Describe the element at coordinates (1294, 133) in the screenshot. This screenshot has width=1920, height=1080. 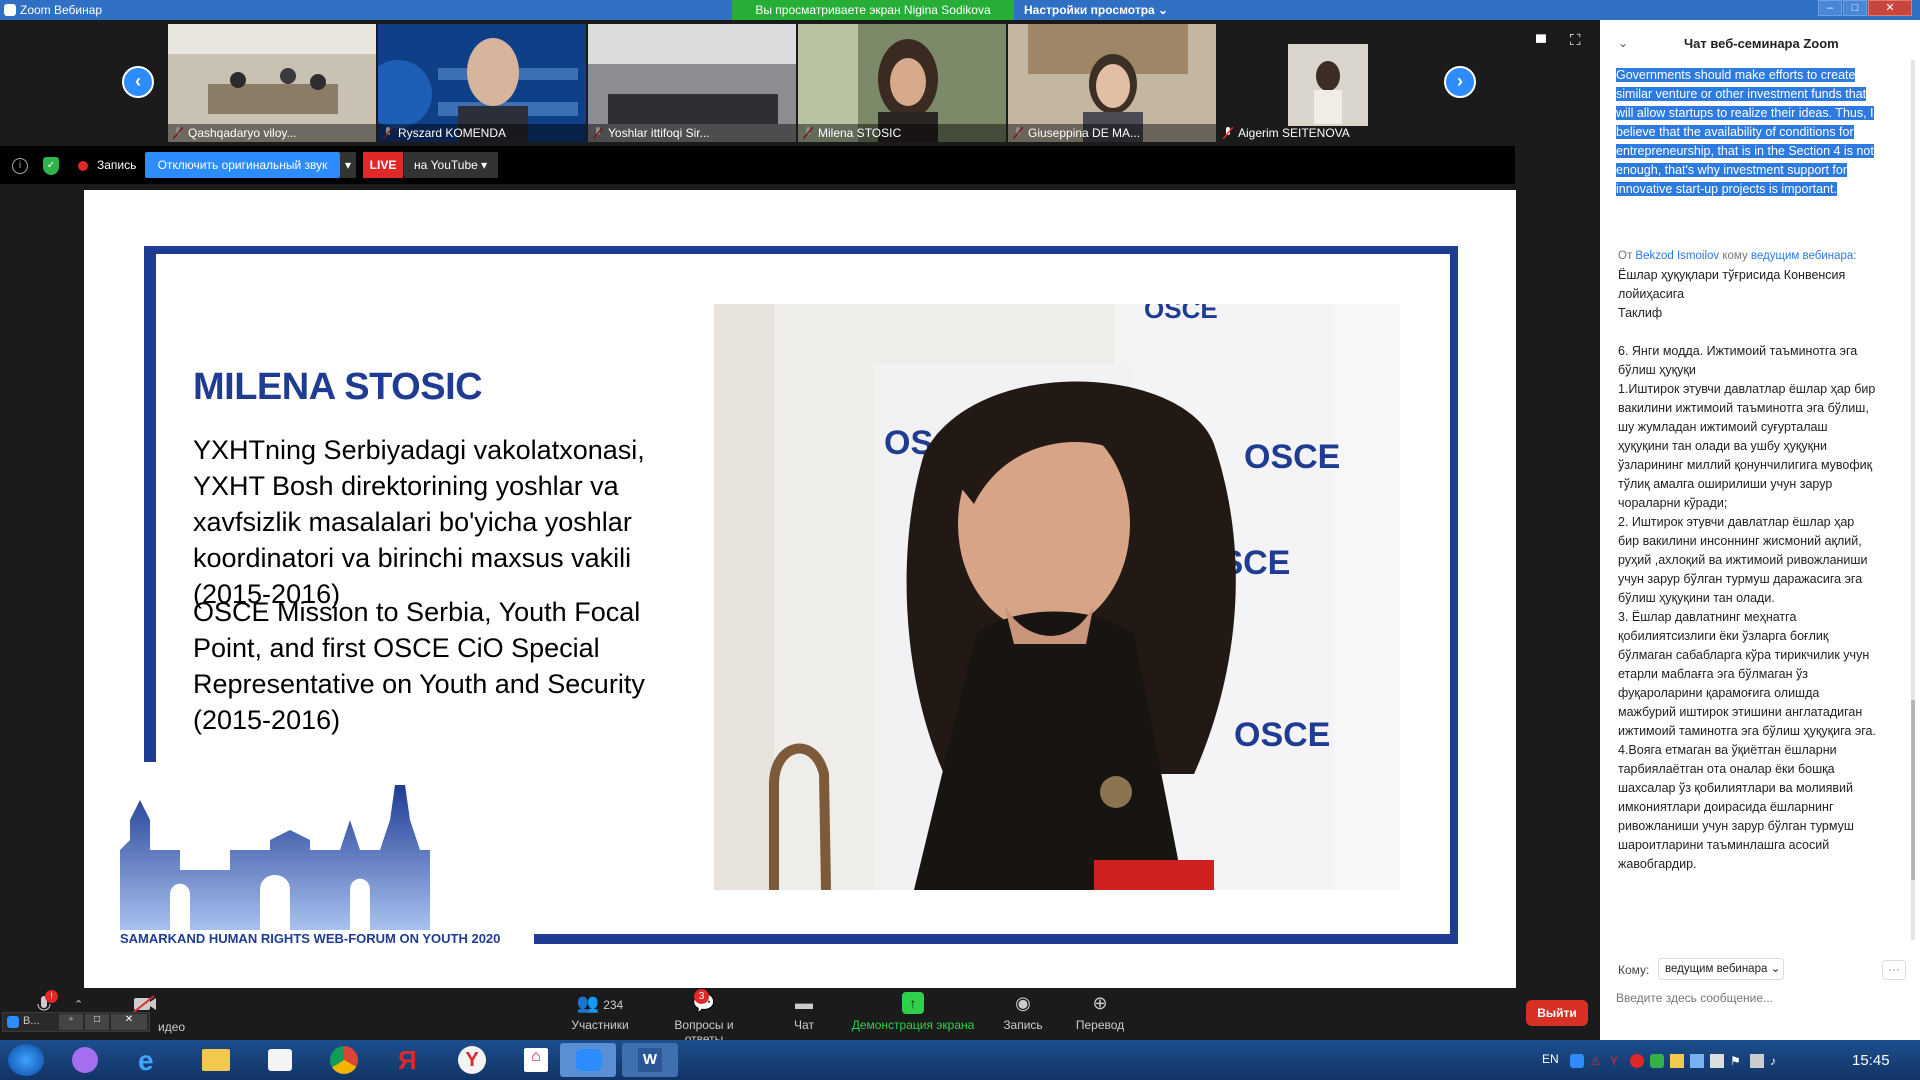
I see `participant-name: Aigerim SEITENOVA` at that location.